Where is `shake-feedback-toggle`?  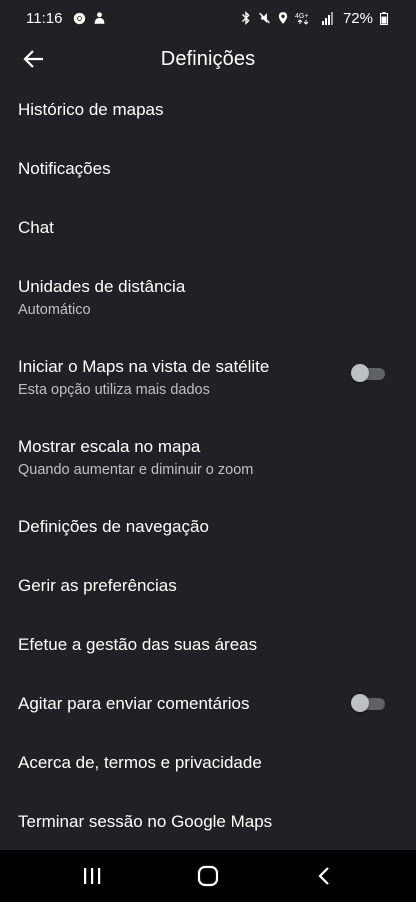
shake-feedback-toggle is located at coordinates (369, 703).